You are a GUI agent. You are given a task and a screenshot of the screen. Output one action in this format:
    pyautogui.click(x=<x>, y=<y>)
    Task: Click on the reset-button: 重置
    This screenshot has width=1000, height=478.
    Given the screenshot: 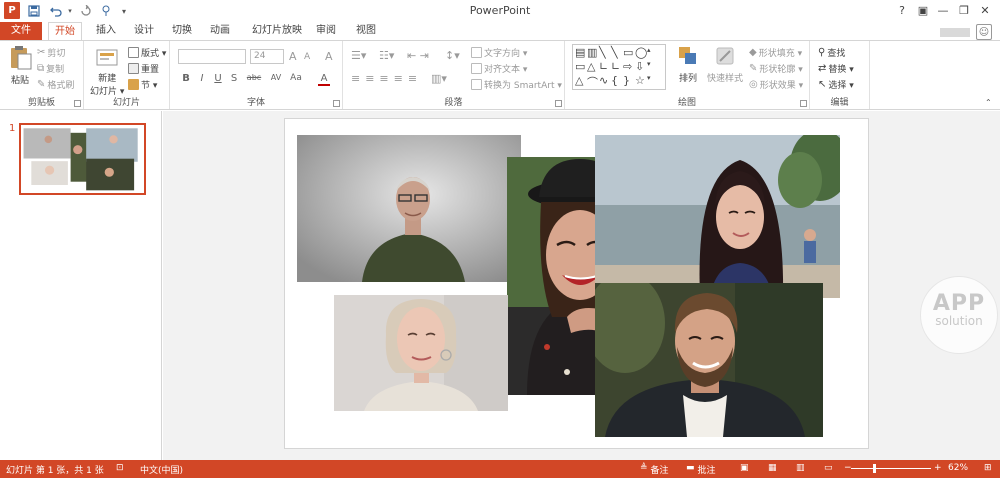 What is the action you would take?
    pyautogui.click(x=143, y=68)
    